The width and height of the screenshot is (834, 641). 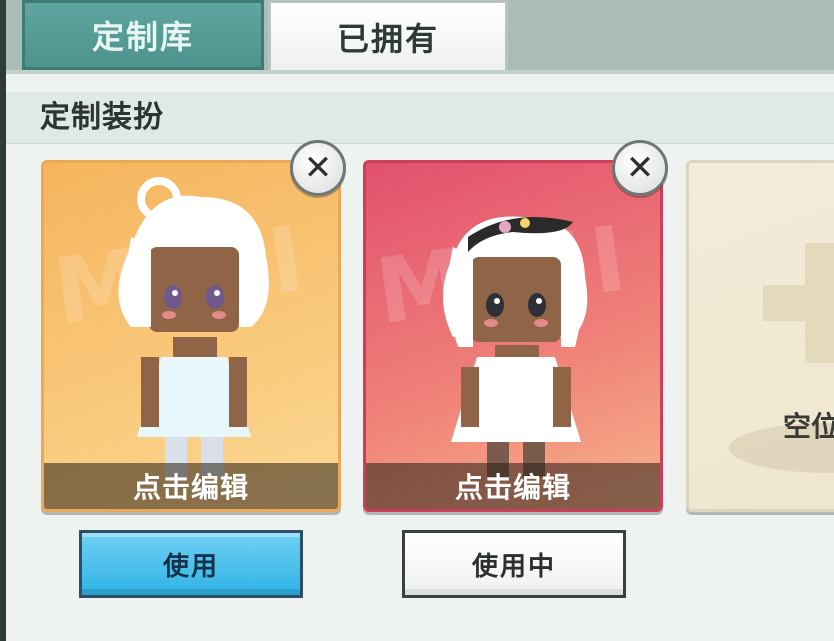 What do you see at coordinates (760, 336) in the screenshot?
I see `empty-slot-card: 空位` at bounding box center [760, 336].